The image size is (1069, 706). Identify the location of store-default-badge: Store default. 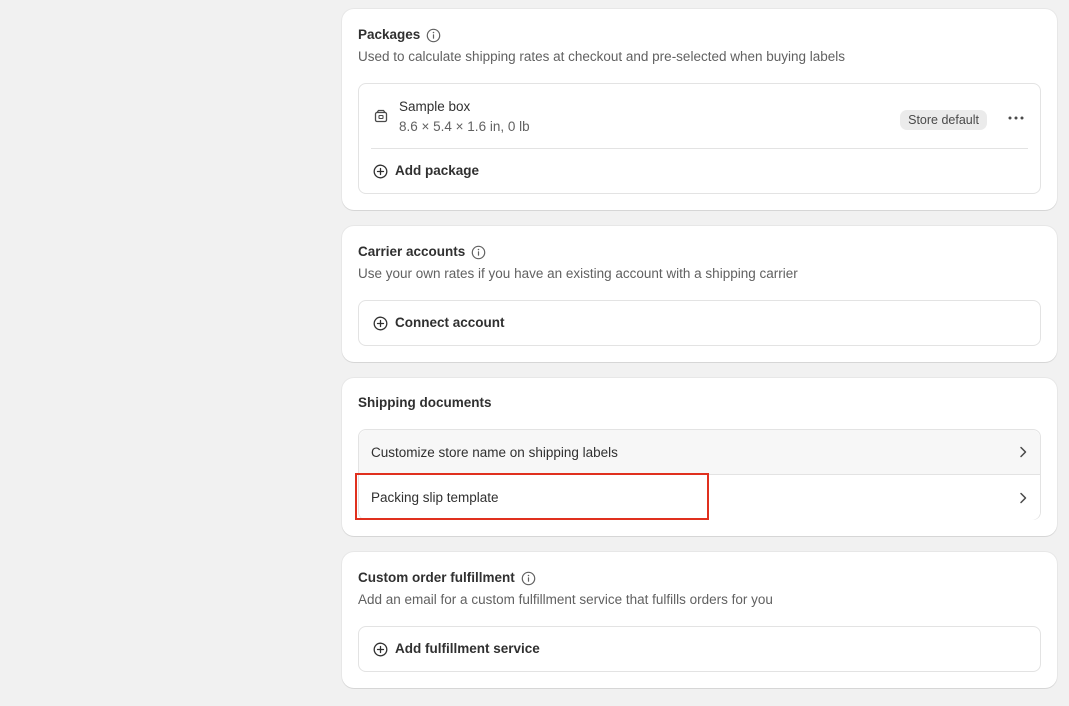
(943, 120).